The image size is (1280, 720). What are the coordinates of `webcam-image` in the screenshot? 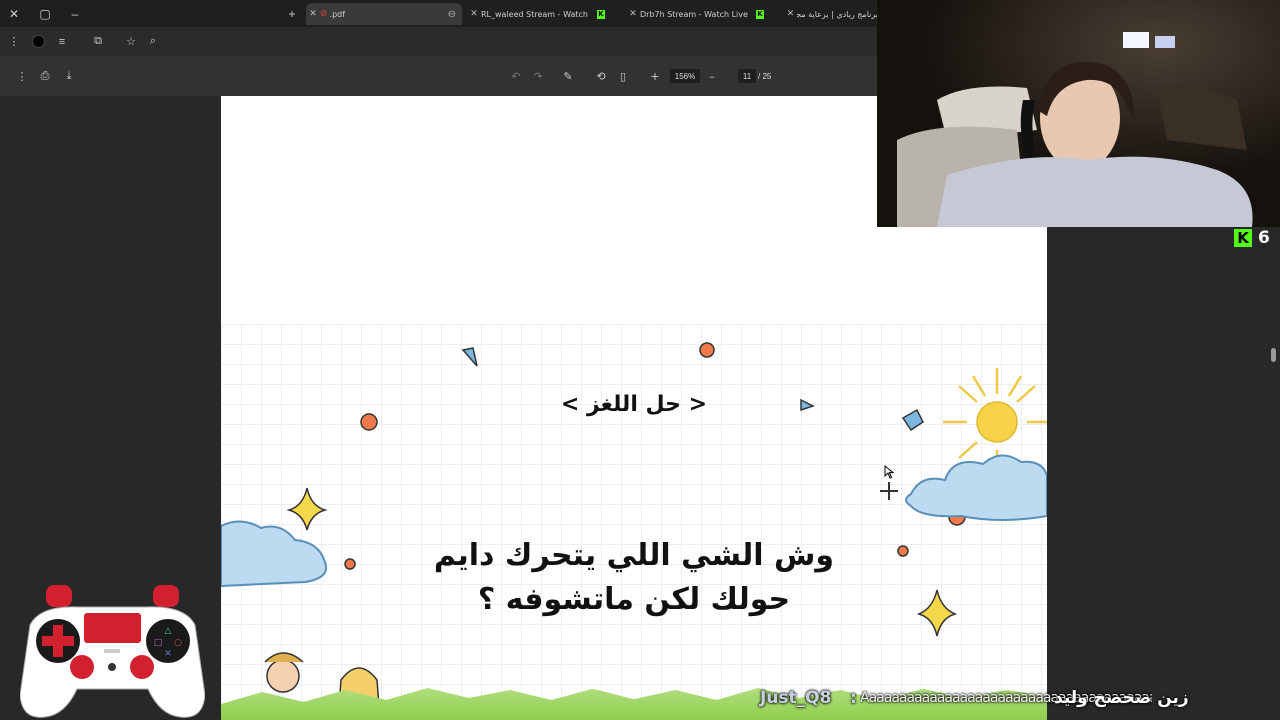 It's located at (1078, 113).